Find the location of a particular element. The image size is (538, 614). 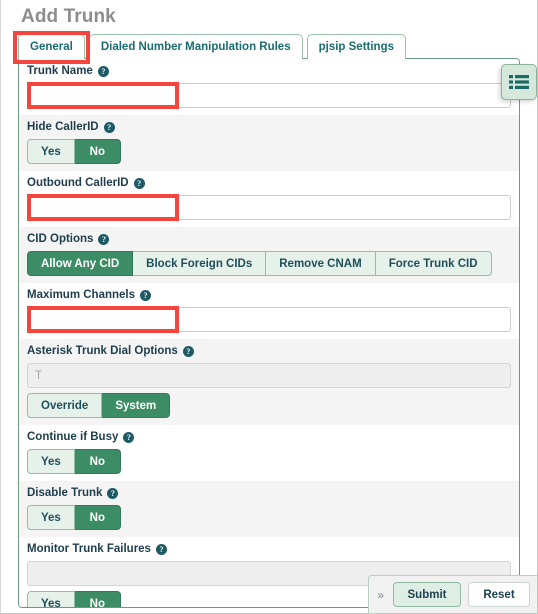

asterisk-dial-options-system-button: System is located at coordinates (136, 405).